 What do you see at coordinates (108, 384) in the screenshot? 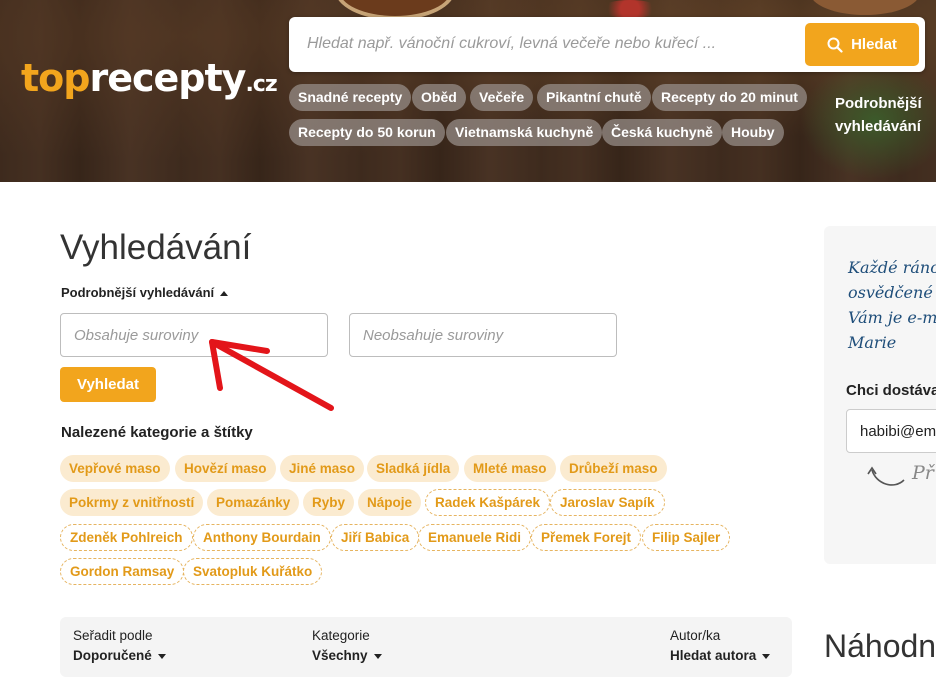
I see `search-submit-button: Vyhledat` at bounding box center [108, 384].